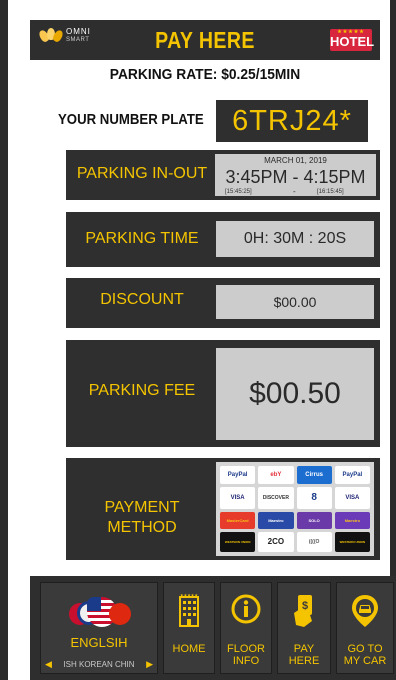 The image size is (396, 680). I want to click on hotel-badge-label: HOTEL, so click(352, 41).